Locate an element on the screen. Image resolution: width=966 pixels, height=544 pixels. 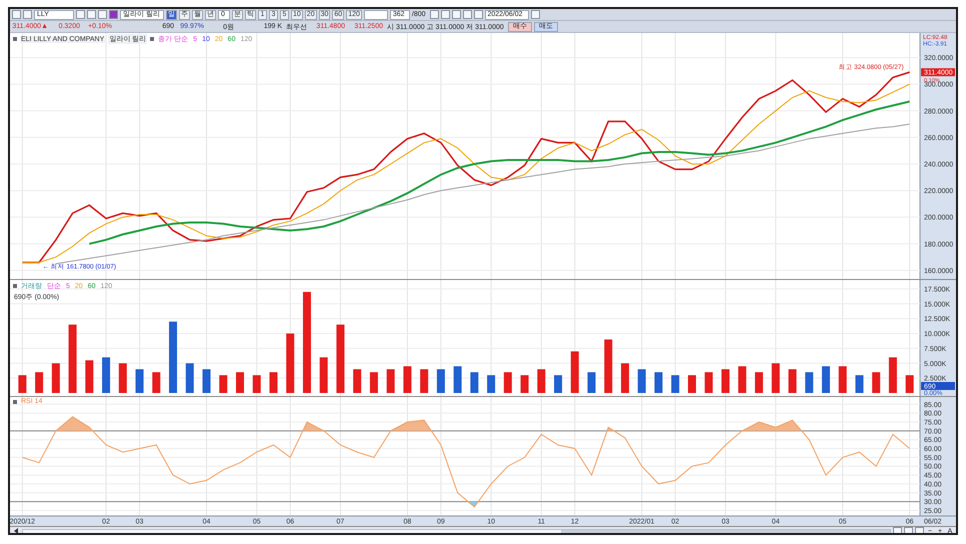
scroll-thumb is located at coordinates (725, 531).